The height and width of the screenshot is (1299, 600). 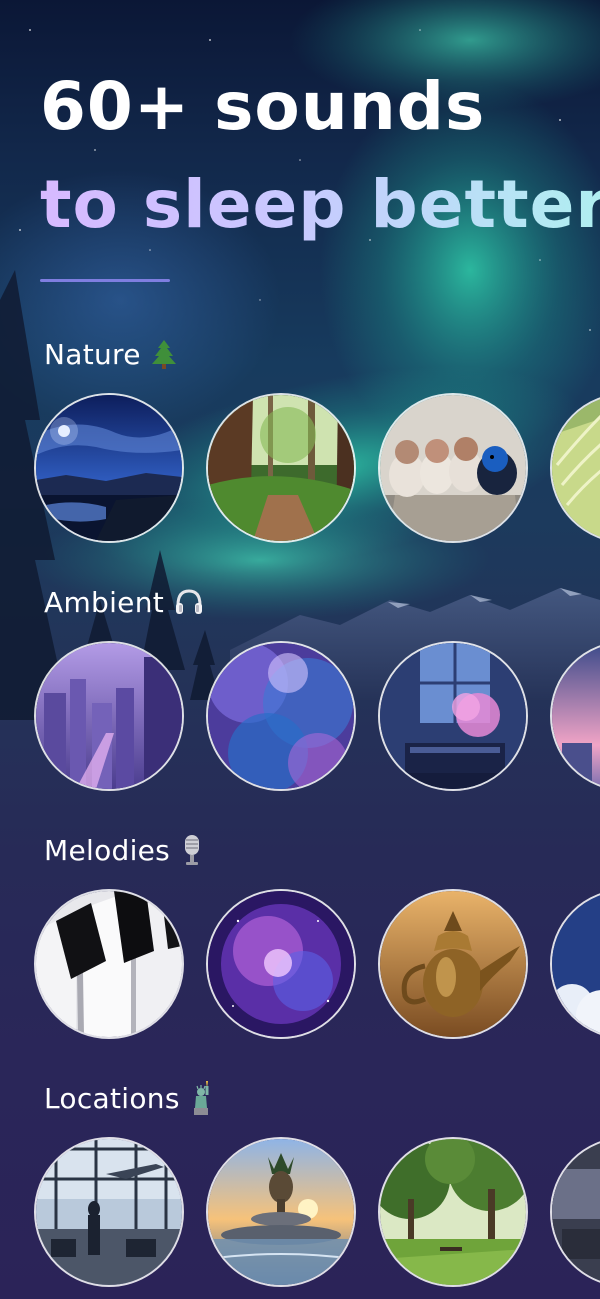 I want to click on microphone-icon, so click(x=192, y=850).